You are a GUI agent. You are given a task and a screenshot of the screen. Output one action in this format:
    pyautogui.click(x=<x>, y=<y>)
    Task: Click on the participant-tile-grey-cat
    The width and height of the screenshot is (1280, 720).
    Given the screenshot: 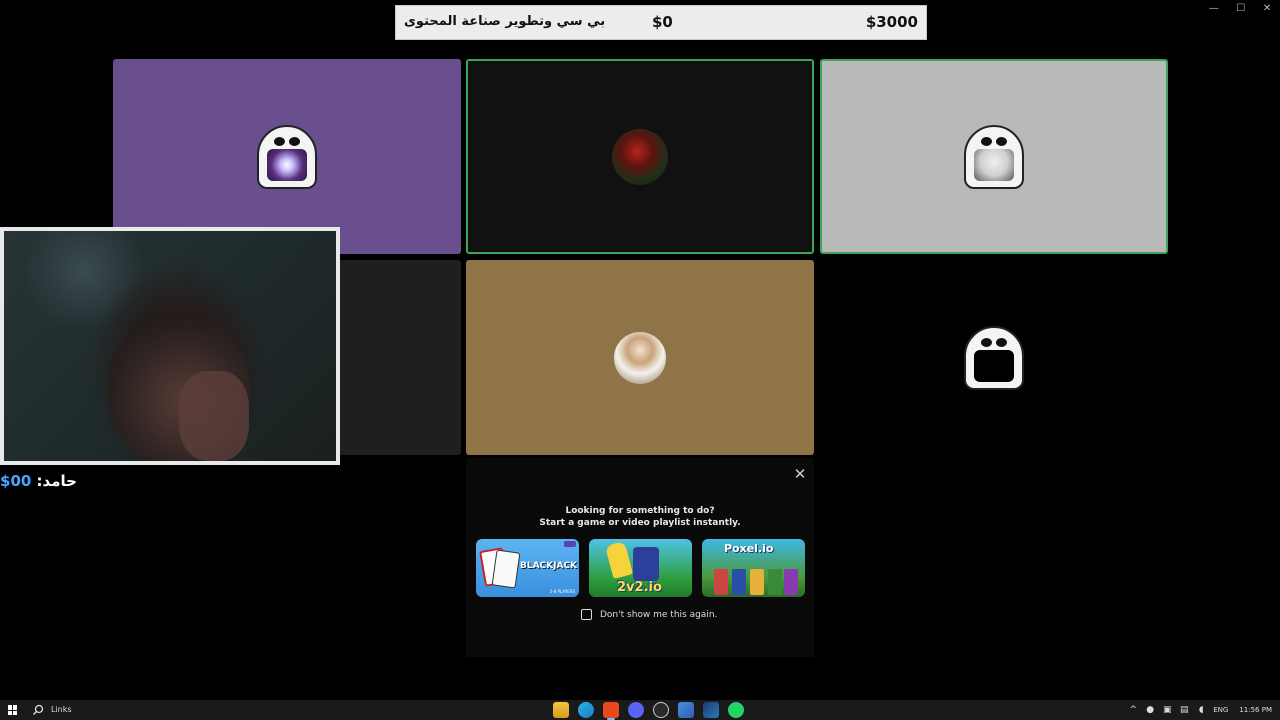 What is the action you would take?
    pyautogui.click(x=994, y=156)
    